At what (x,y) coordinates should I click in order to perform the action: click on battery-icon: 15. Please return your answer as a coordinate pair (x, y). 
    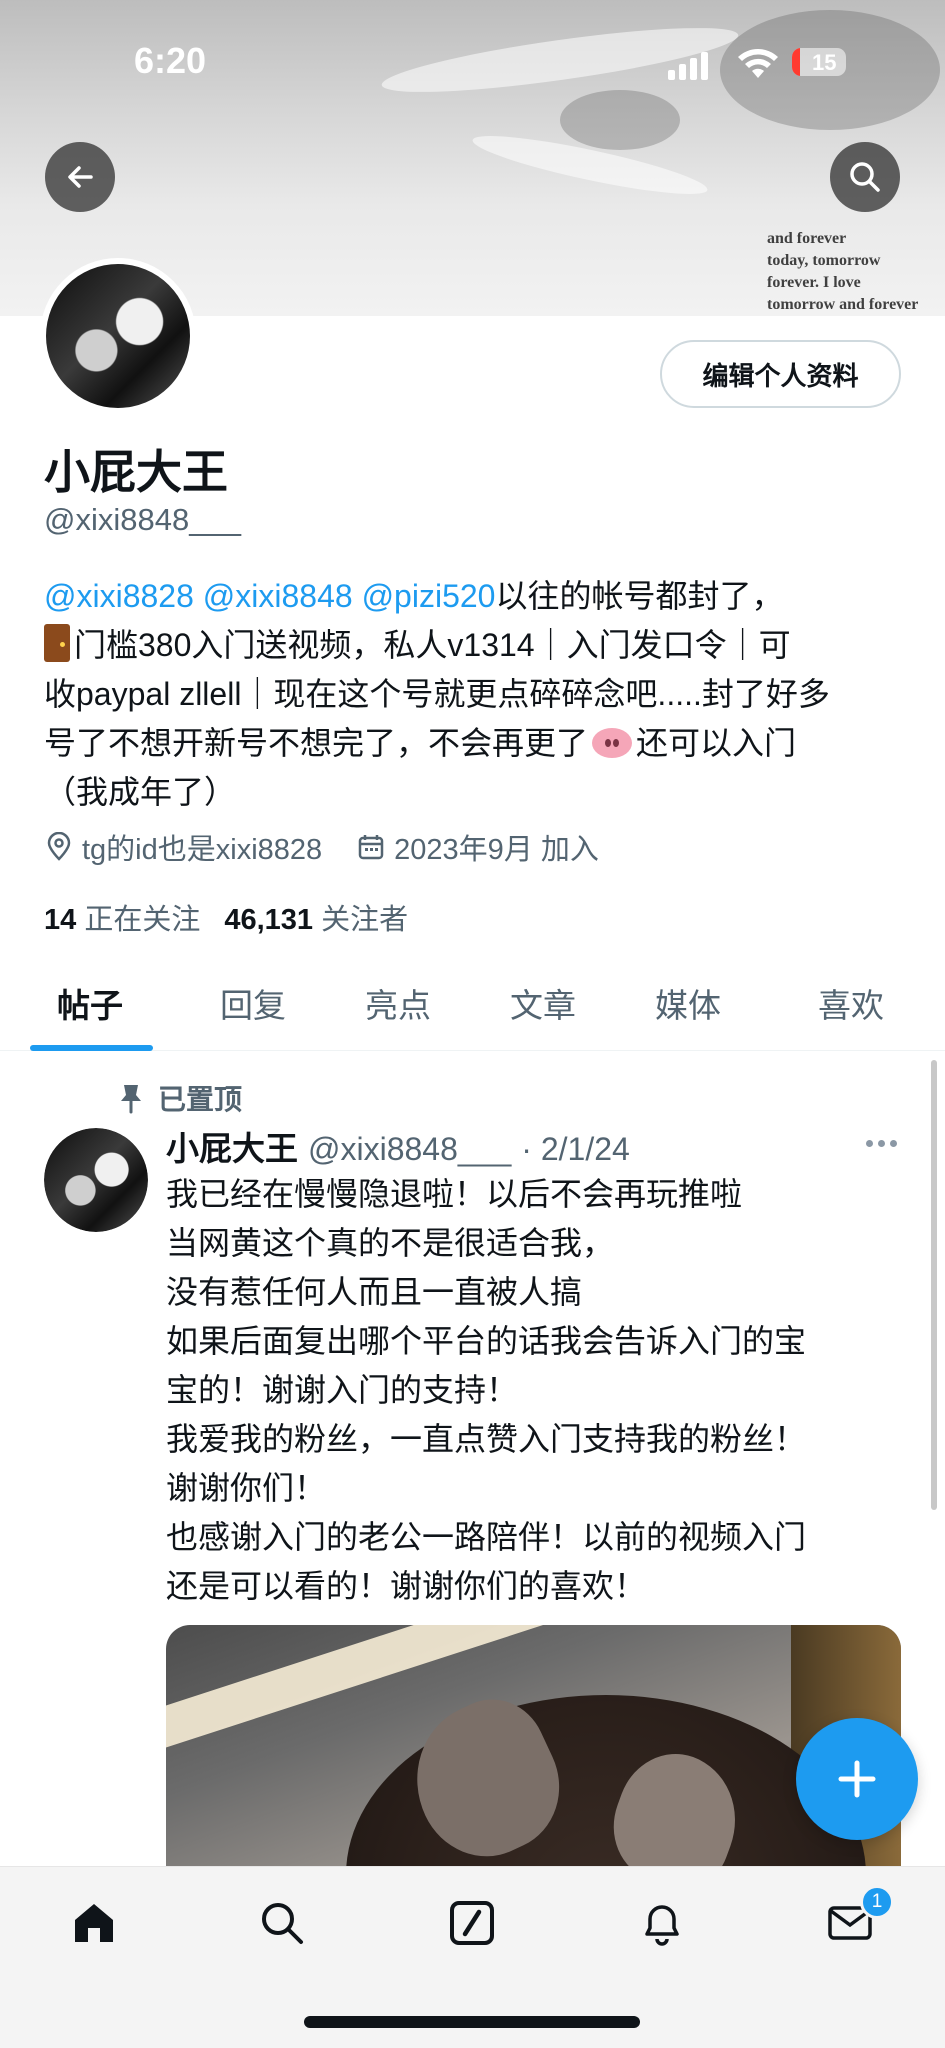
    Looking at the image, I should click on (819, 62).